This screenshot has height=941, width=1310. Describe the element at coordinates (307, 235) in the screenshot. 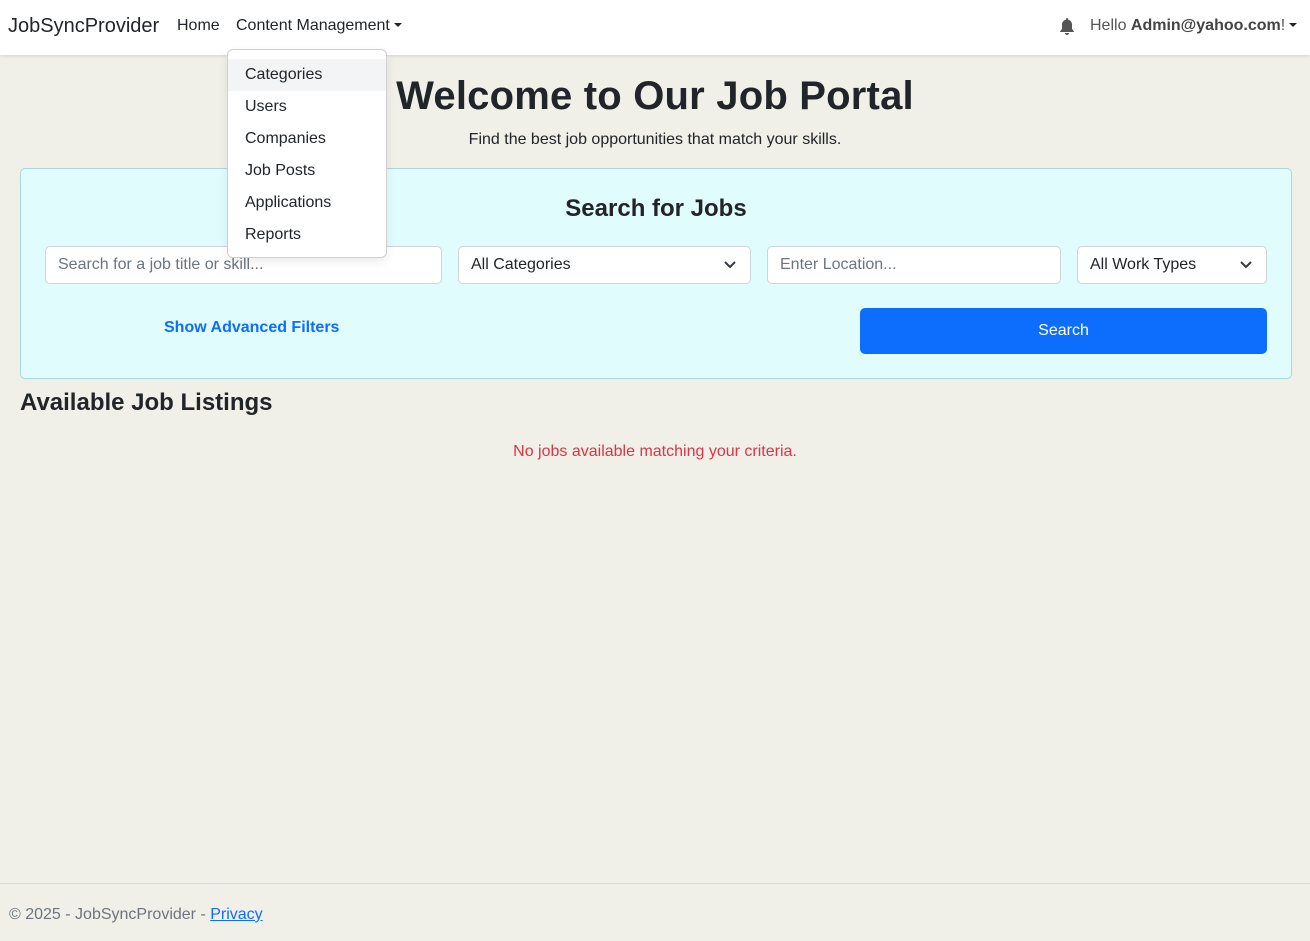

I see `dropdown-item-reports: Reports` at that location.